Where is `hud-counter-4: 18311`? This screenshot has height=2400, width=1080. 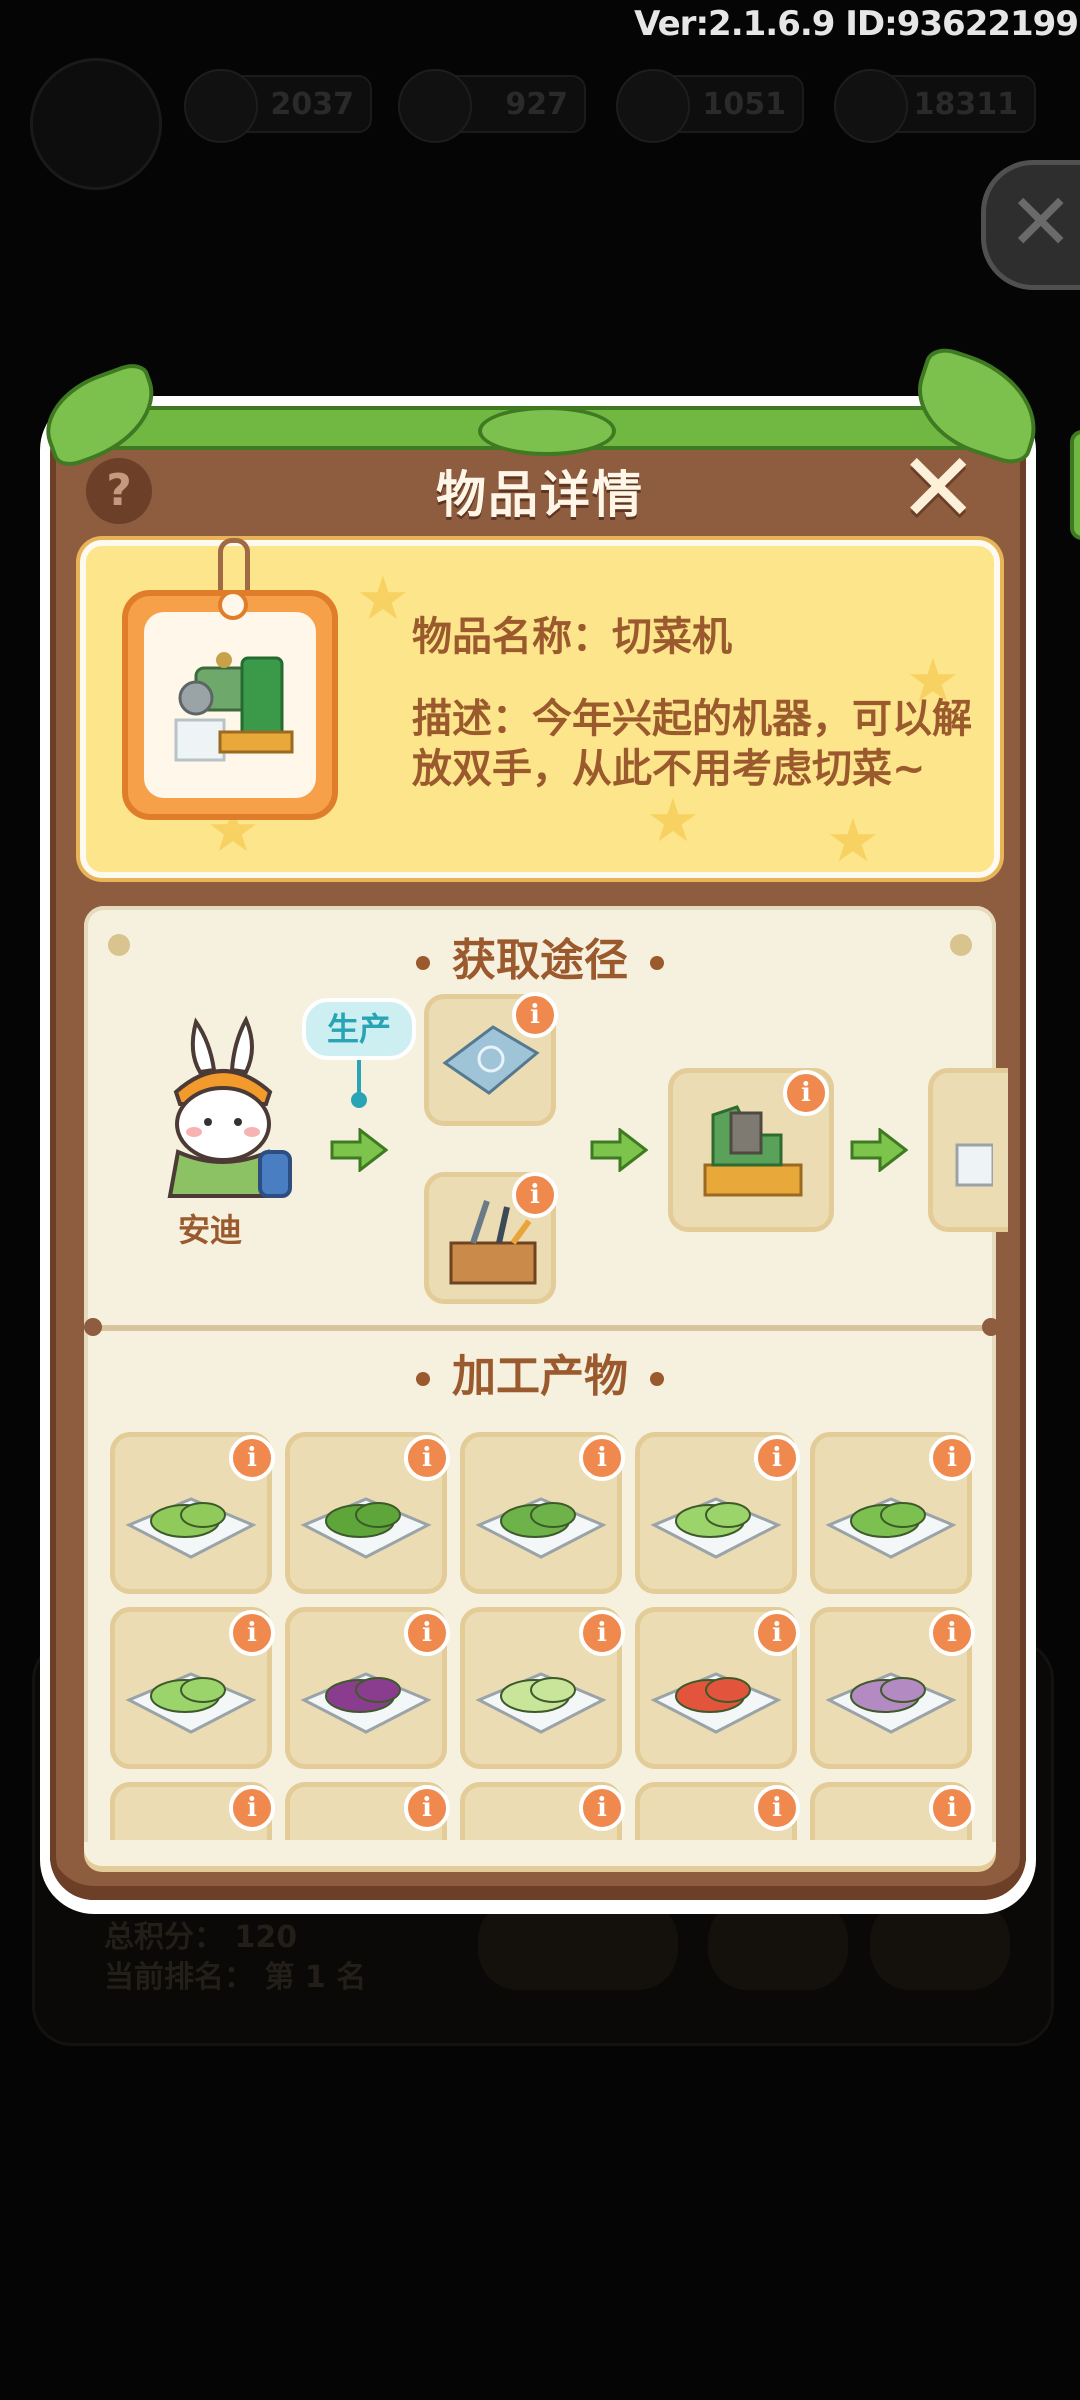
hud-counter-4: 18311 is located at coordinates (935, 106).